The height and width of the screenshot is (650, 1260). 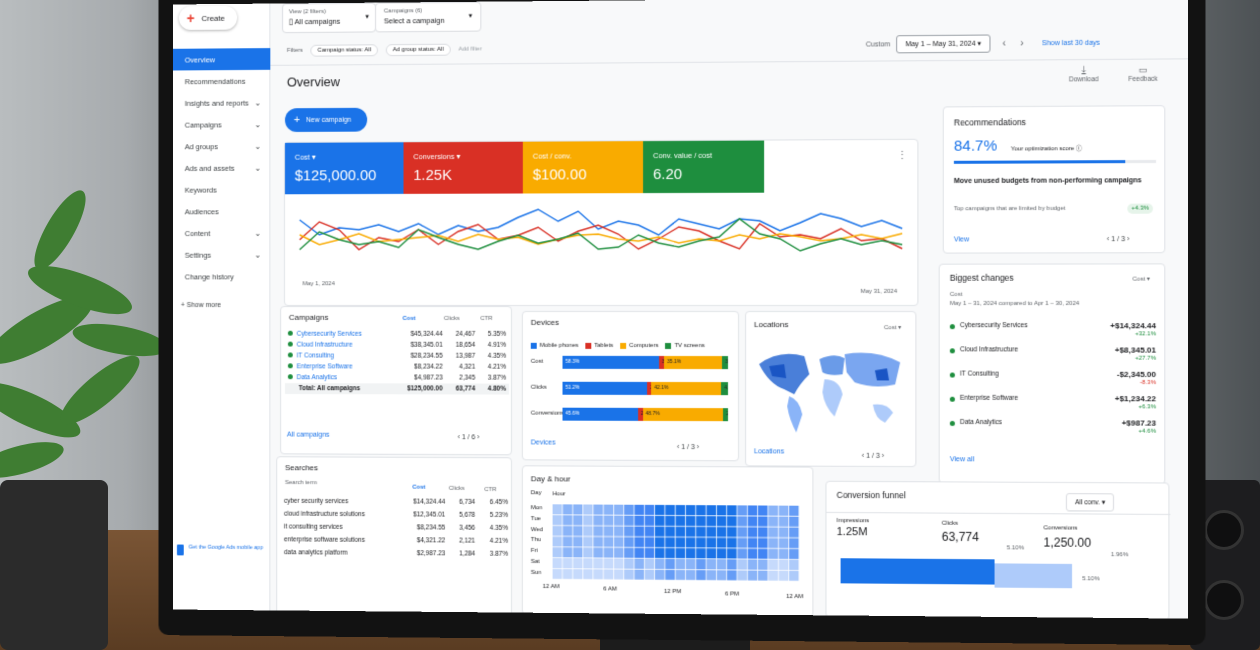 I want to click on add-filter-button: Add filter, so click(x=469, y=49).